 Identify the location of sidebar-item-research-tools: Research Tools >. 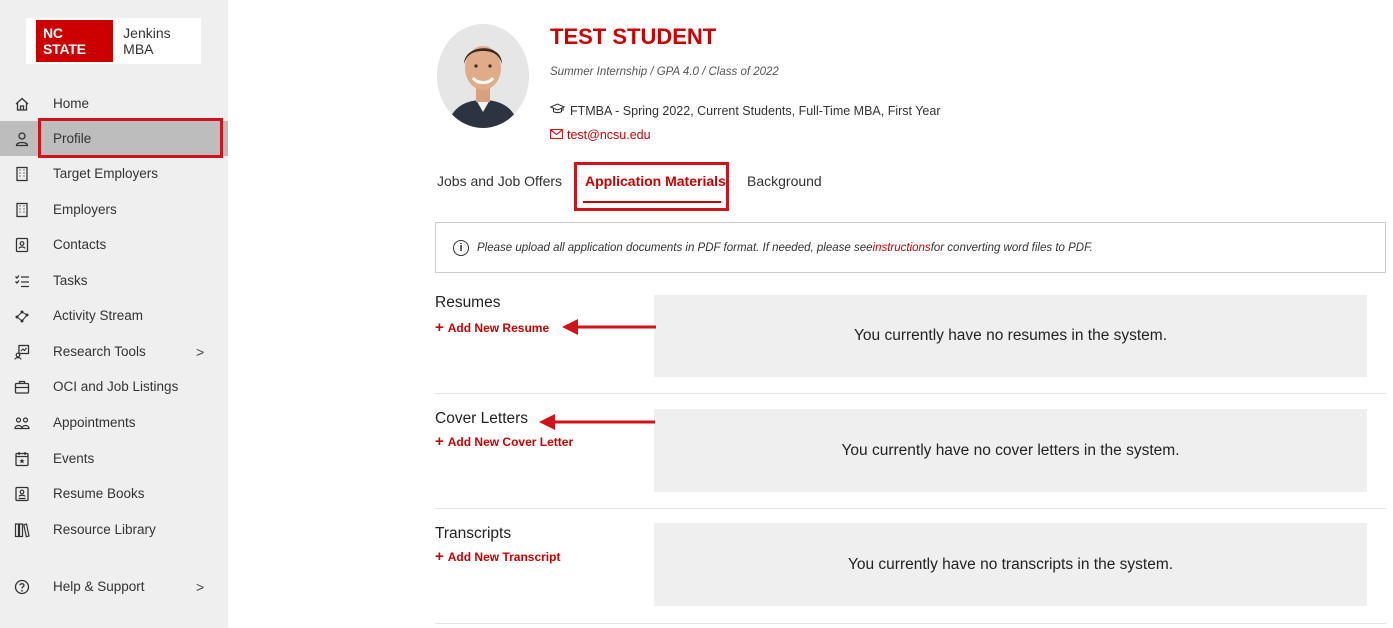
(114, 351).